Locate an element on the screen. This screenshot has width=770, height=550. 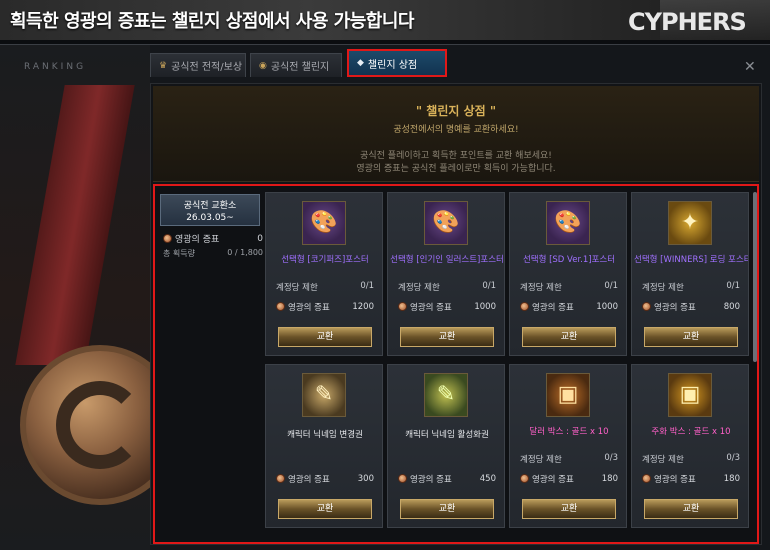
total-label: 총 획득량 is located at coordinates (179, 253).